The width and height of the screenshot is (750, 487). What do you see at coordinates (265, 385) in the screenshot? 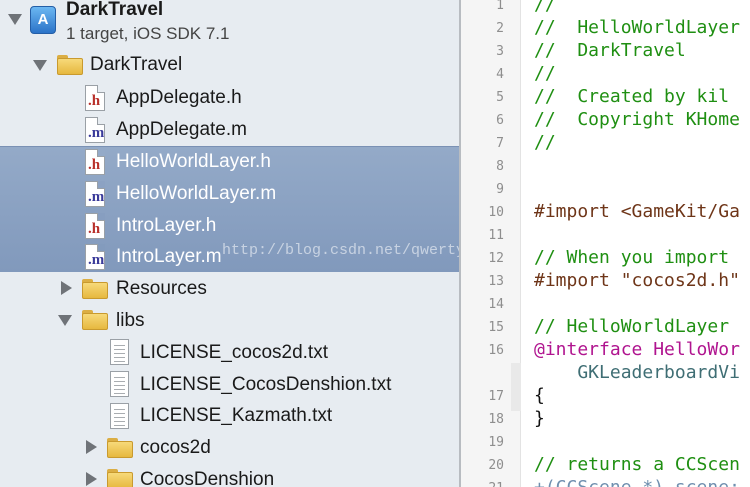
I see `file-license-cocosdenshion: LICENSE_CocosDenshion.txt` at bounding box center [265, 385].